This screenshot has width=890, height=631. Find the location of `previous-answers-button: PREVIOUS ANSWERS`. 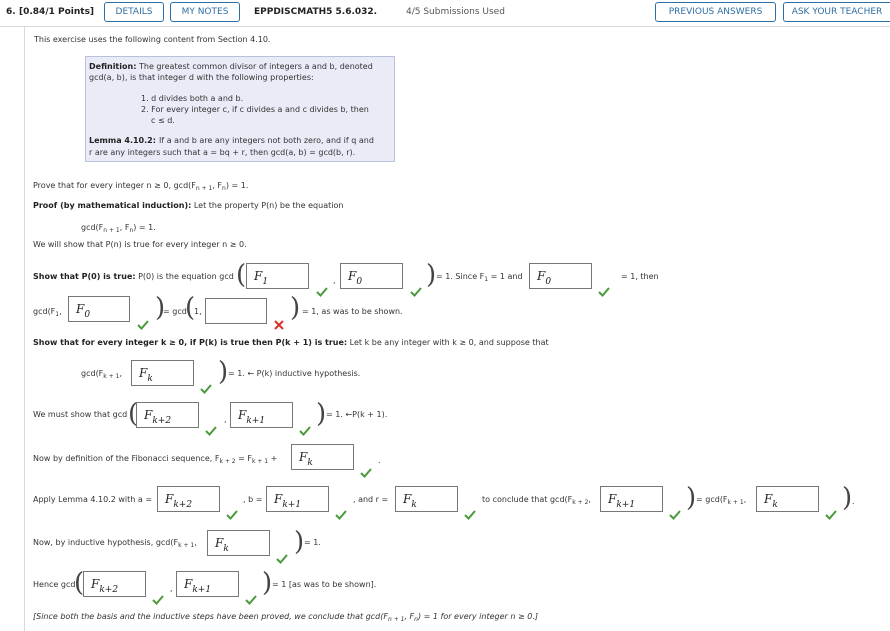

previous-answers-button: PREVIOUS ANSWERS is located at coordinates (715, 12).